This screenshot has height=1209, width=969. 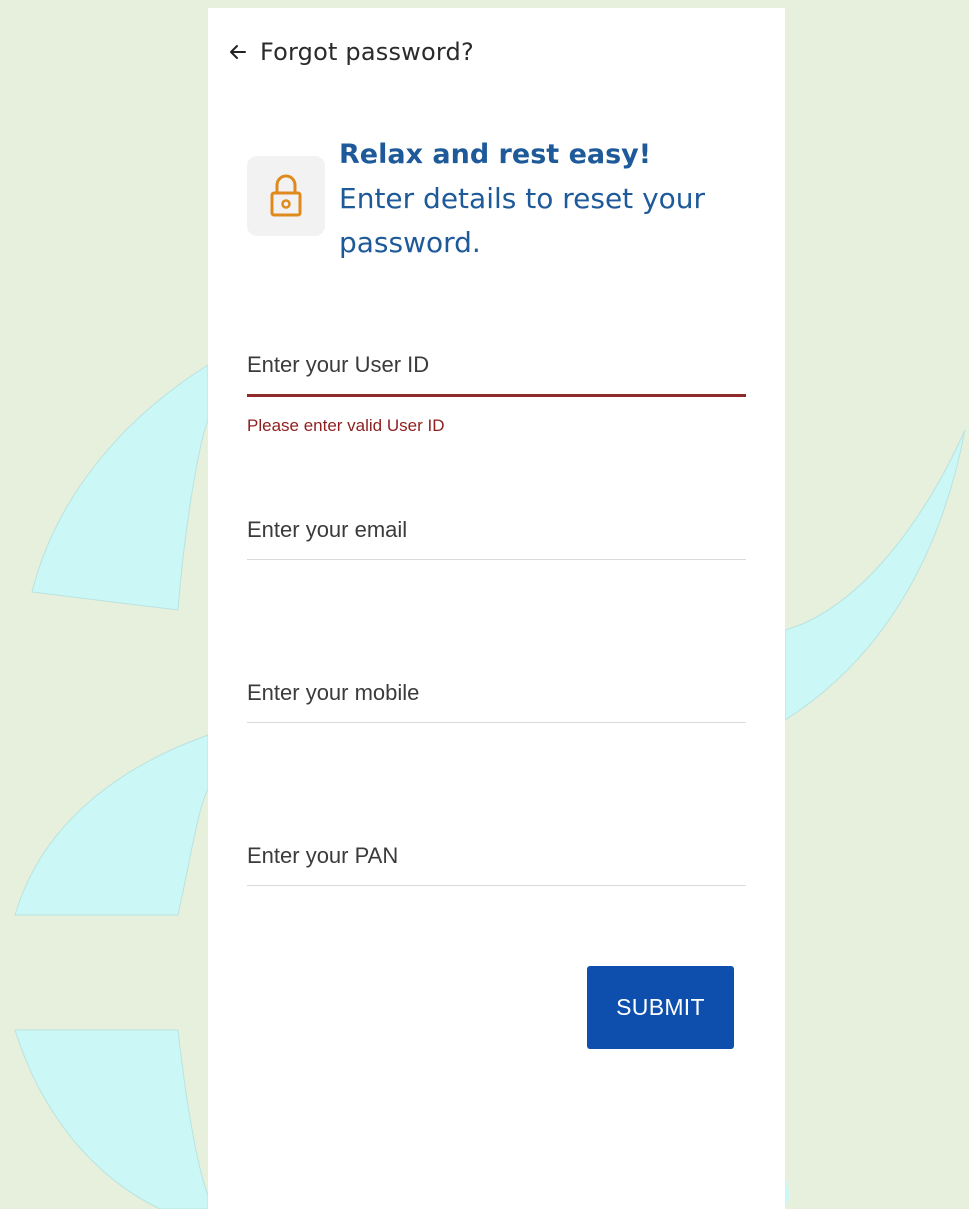 I want to click on lock-icon-box, so click(x=286, y=196).